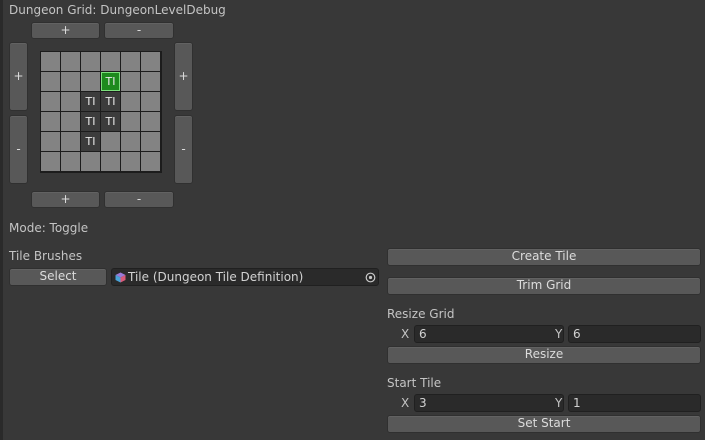 The image size is (705, 440). I want to click on remove-top-row-button: -, so click(139, 30).